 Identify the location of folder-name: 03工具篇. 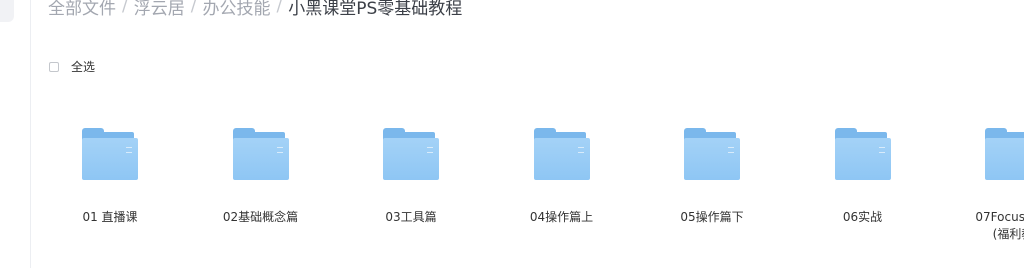
(411, 217).